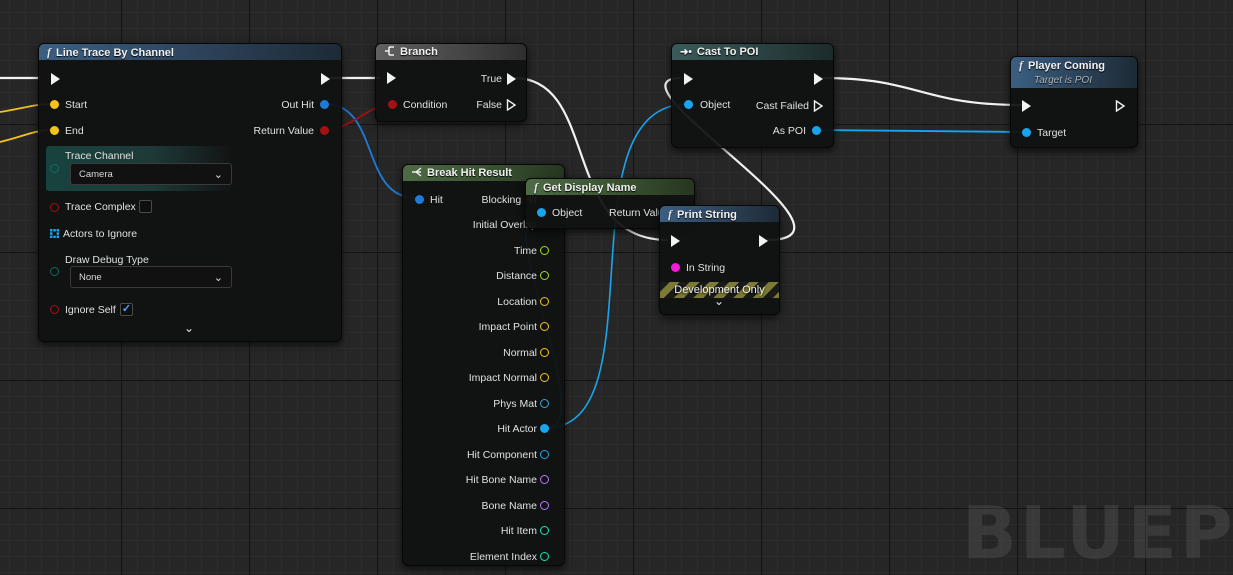 Image resolution: width=1233 pixels, height=575 pixels. What do you see at coordinates (419, 199) in the screenshot?
I see `hit-pin` at bounding box center [419, 199].